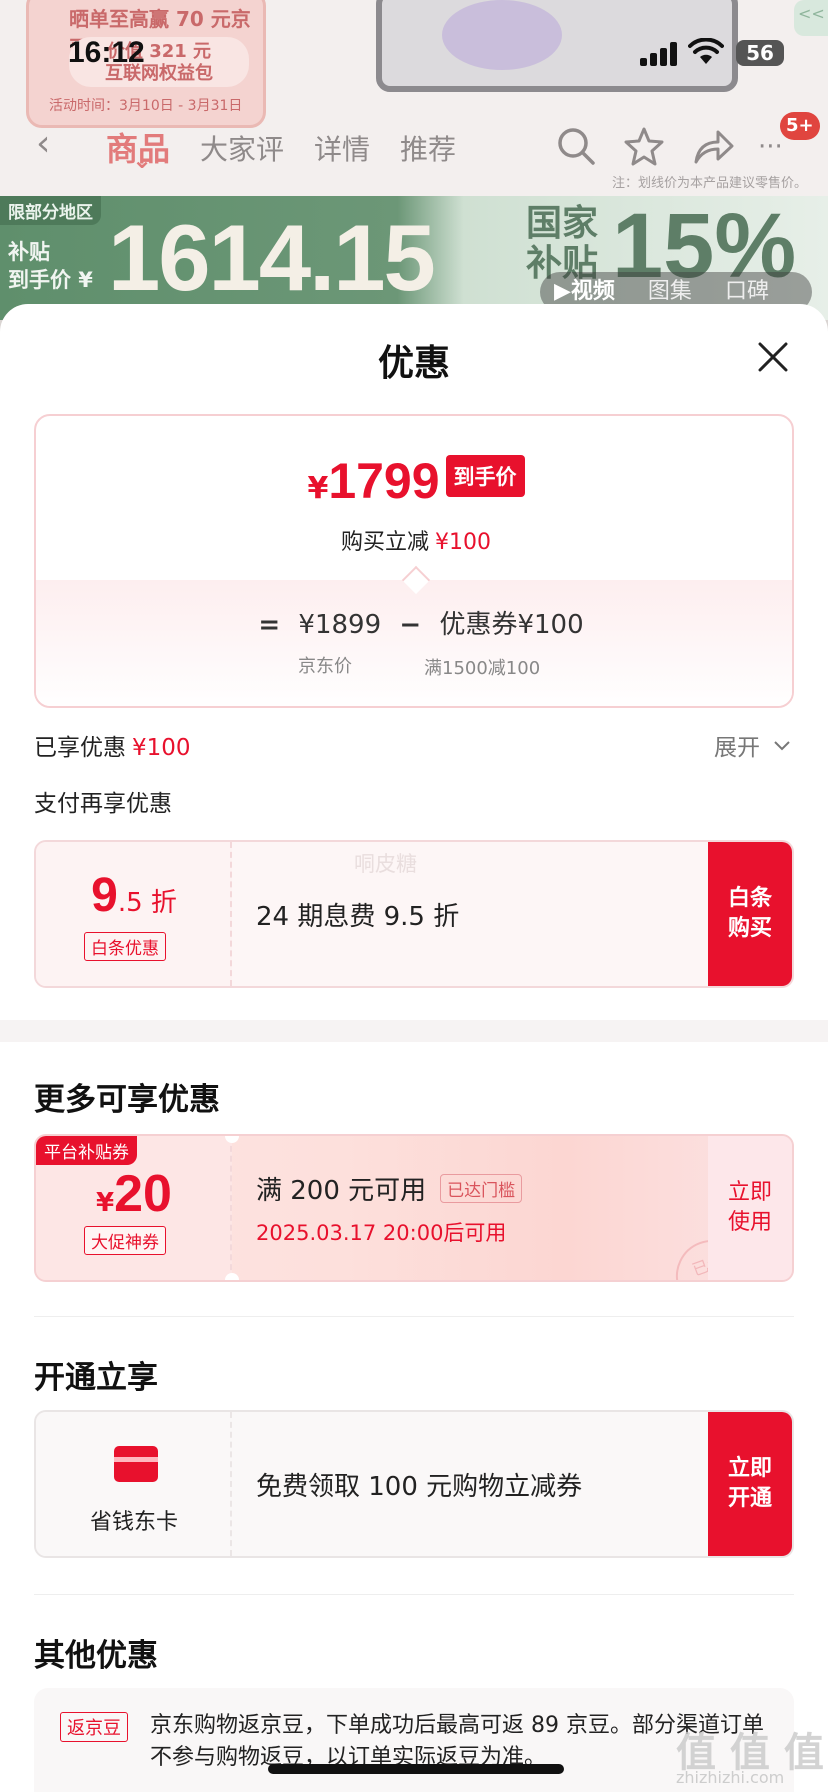  What do you see at coordinates (750, 1484) in the screenshot?
I see `open-now-button: 立即开通` at bounding box center [750, 1484].